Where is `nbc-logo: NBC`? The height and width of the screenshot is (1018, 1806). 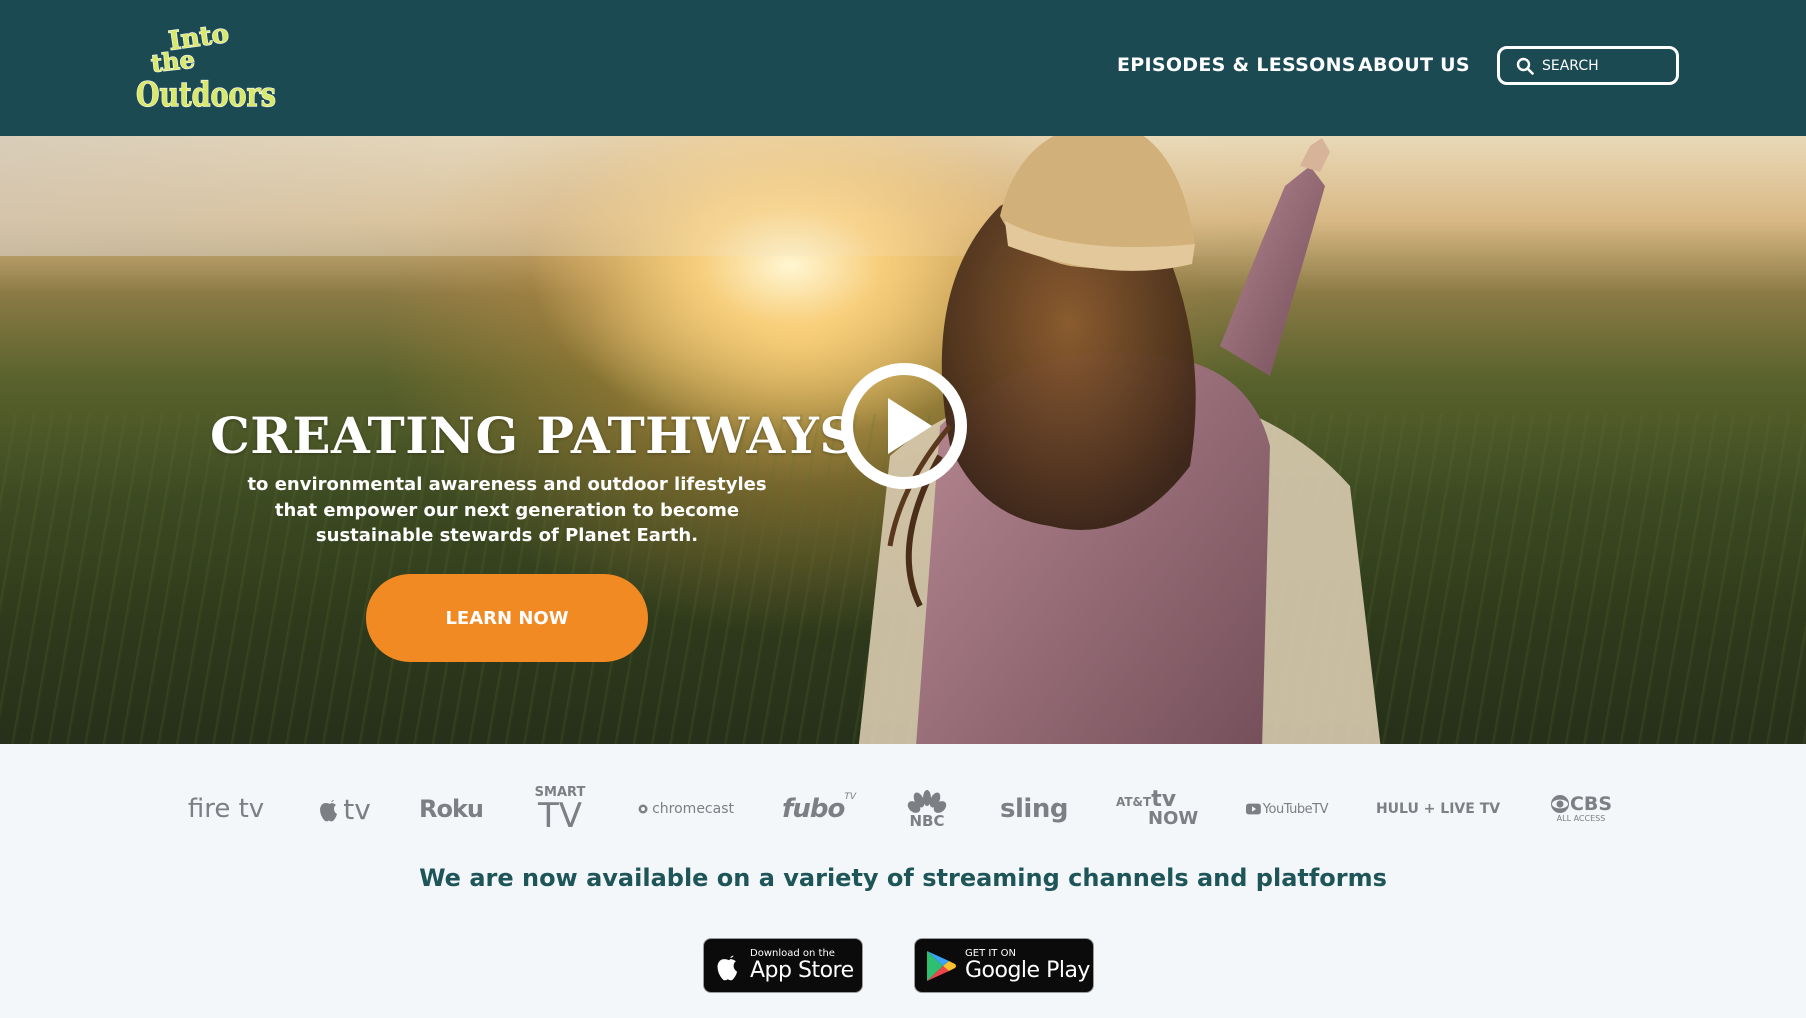
nbc-logo: NBC is located at coordinates (927, 809).